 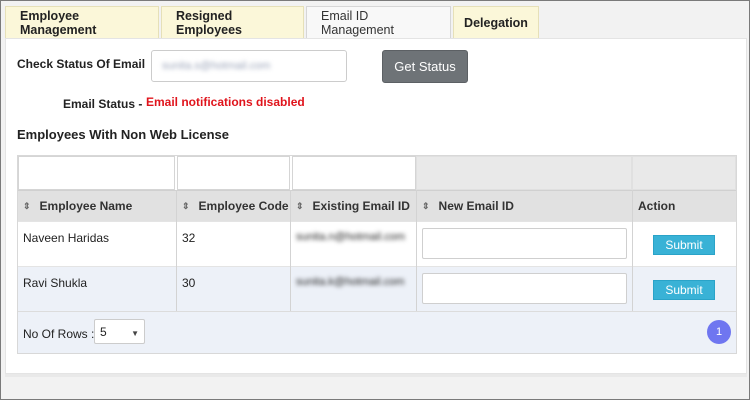 What do you see at coordinates (119, 331) in the screenshot?
I see `rows-per-page-select: 5 ▼` at bounding box center [119, 331].